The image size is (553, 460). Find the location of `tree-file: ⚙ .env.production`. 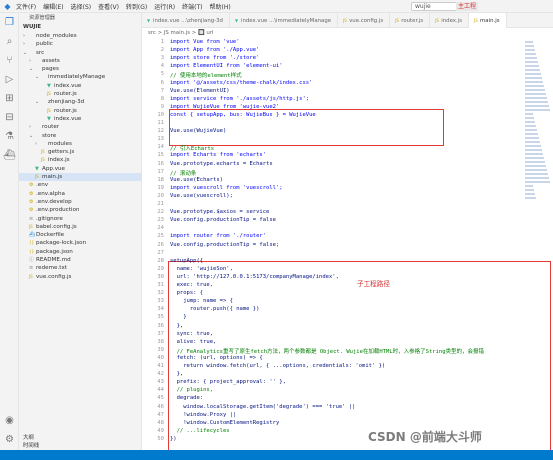

tree-file: ⚙ .env.production is located at coordinates (80, 210).